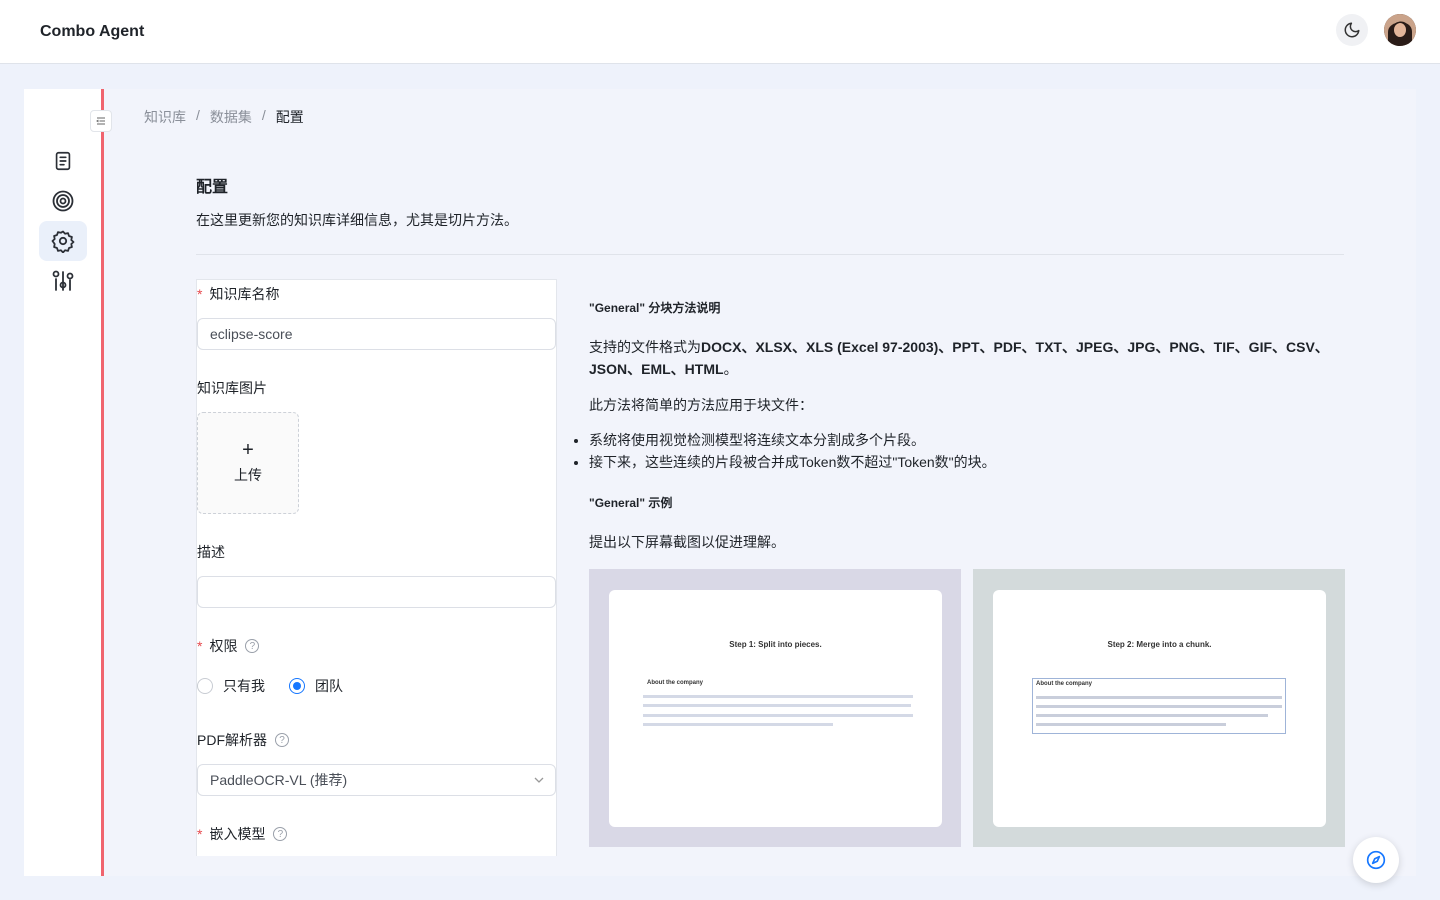 The width and height of the screenshot is (1440, 900). I want to click on method-intro: 此方法将简单的方法应用于块文件：, so click(701, 405).